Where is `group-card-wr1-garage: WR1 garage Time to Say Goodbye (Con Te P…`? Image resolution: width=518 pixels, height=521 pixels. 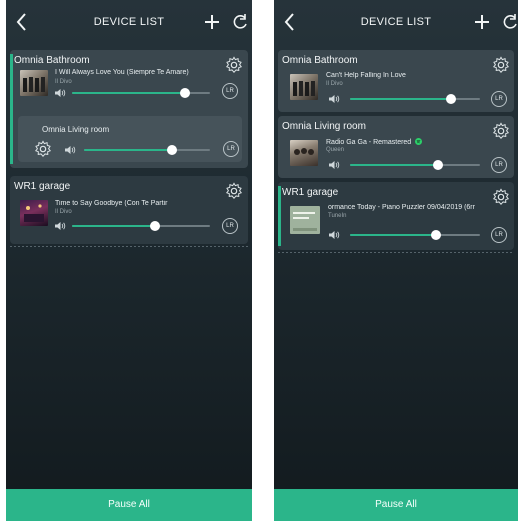 group-card-wr1-garage: WR1 garage Time to Say Goodbye (Con Te P… is located at coordinates (129, 210).